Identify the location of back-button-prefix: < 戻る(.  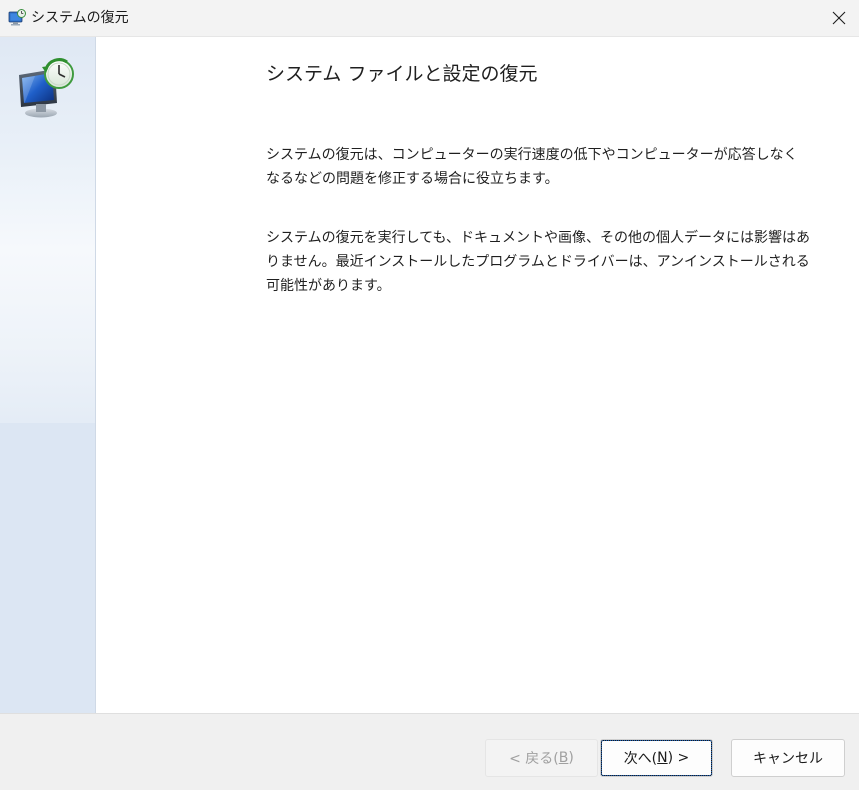
(534, 759).